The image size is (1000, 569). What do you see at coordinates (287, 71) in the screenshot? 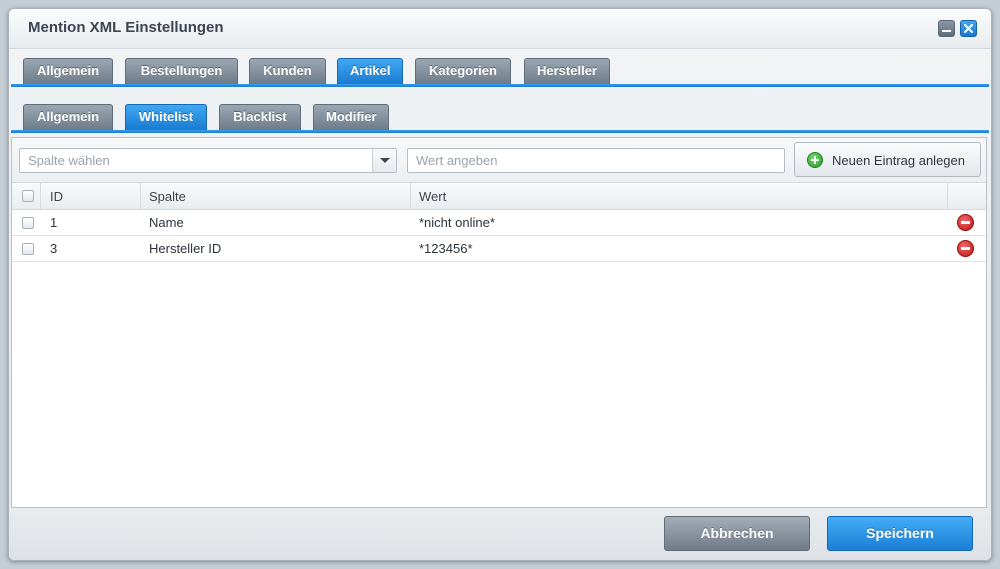
I see `tab-kunden: Kunden` at bounding box center [287, 71].